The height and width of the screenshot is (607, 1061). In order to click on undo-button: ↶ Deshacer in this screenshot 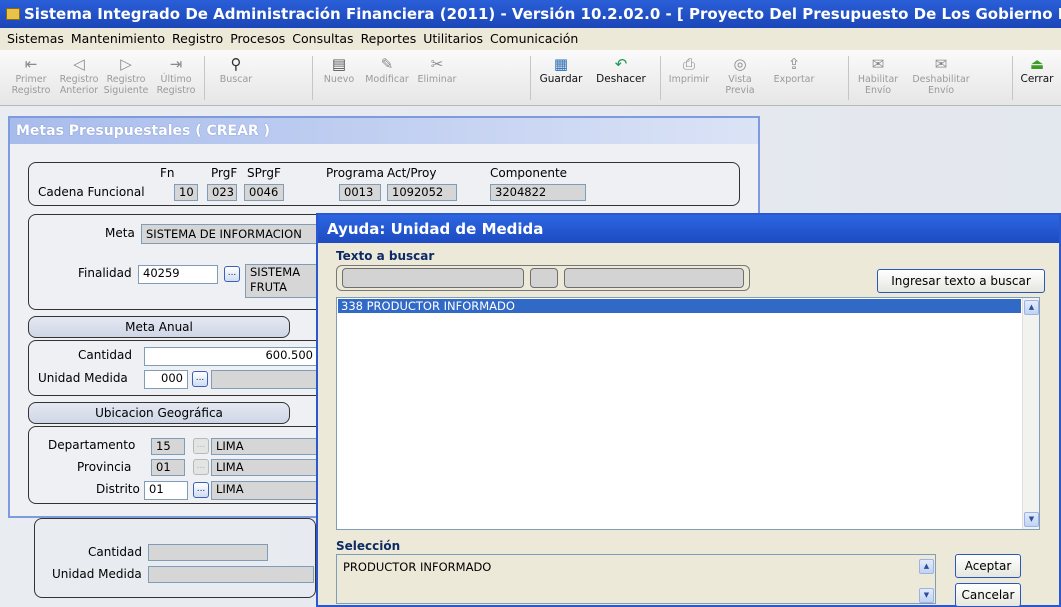, I will do `click(621, 78)`.